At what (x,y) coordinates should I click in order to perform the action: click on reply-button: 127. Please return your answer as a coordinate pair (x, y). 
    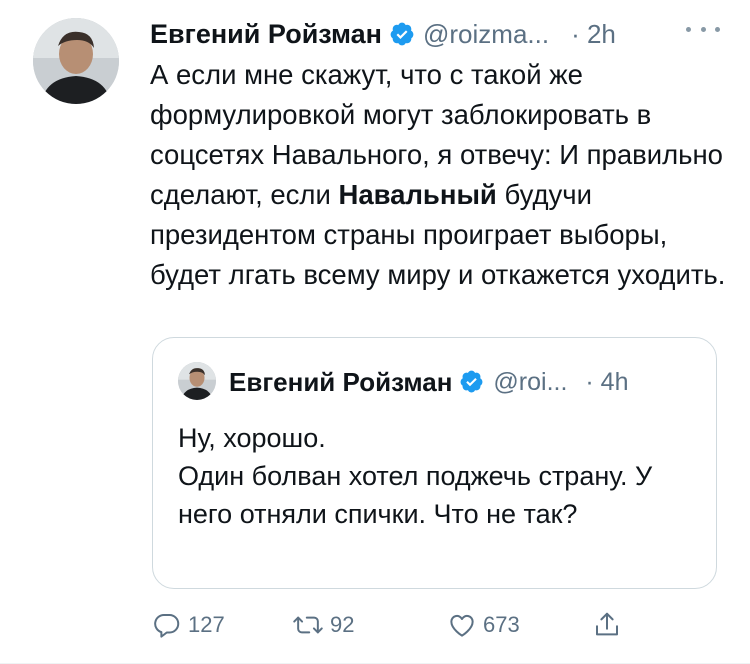
    Looking at the image, I should click on (188, 625).